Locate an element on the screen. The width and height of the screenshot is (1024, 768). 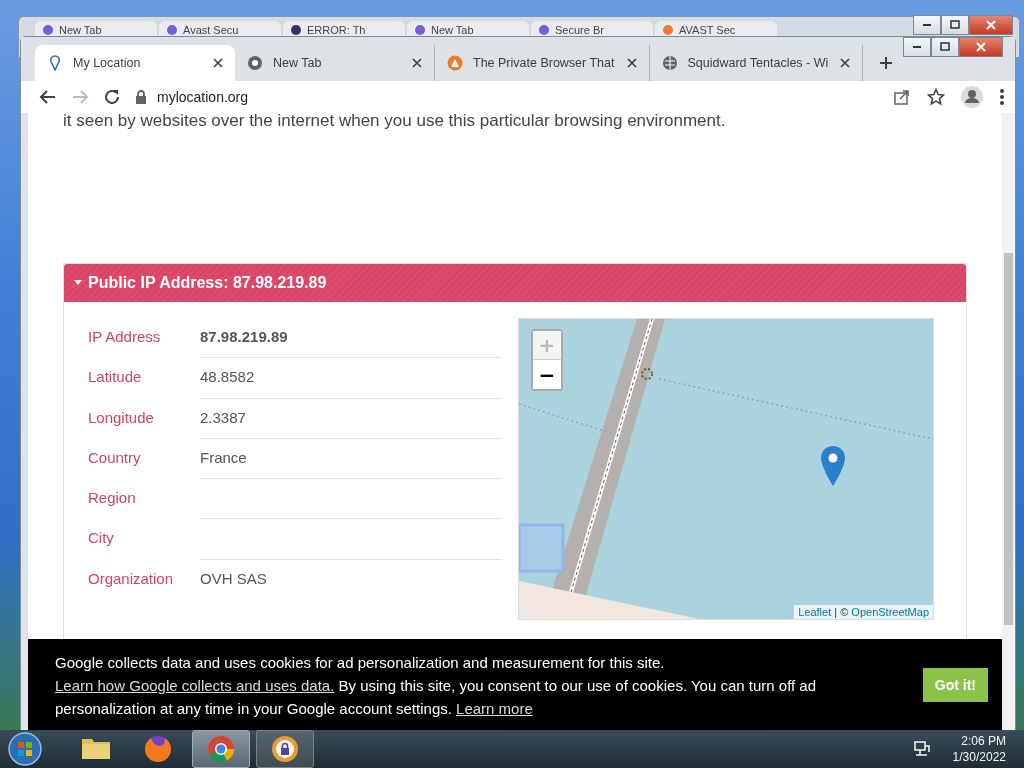
network-icon is located at coordinates (921, 749).